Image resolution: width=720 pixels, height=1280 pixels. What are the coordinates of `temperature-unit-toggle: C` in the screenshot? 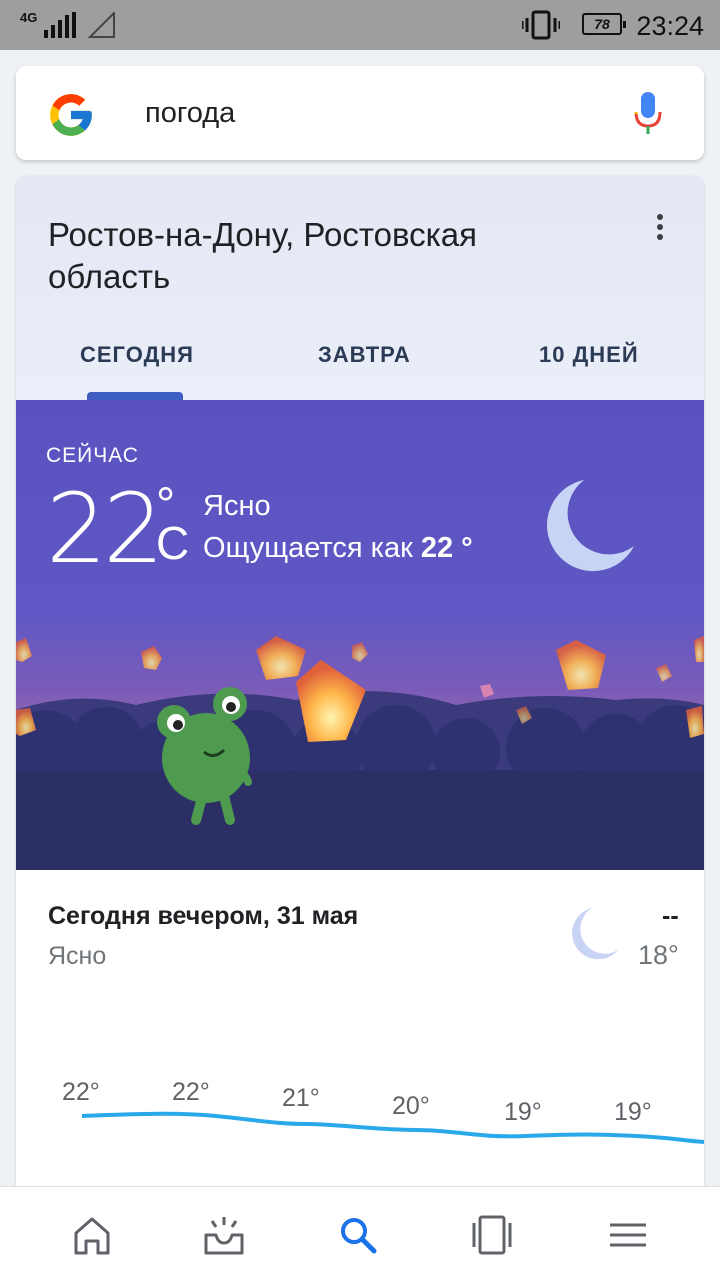 It's located at (172, 543).